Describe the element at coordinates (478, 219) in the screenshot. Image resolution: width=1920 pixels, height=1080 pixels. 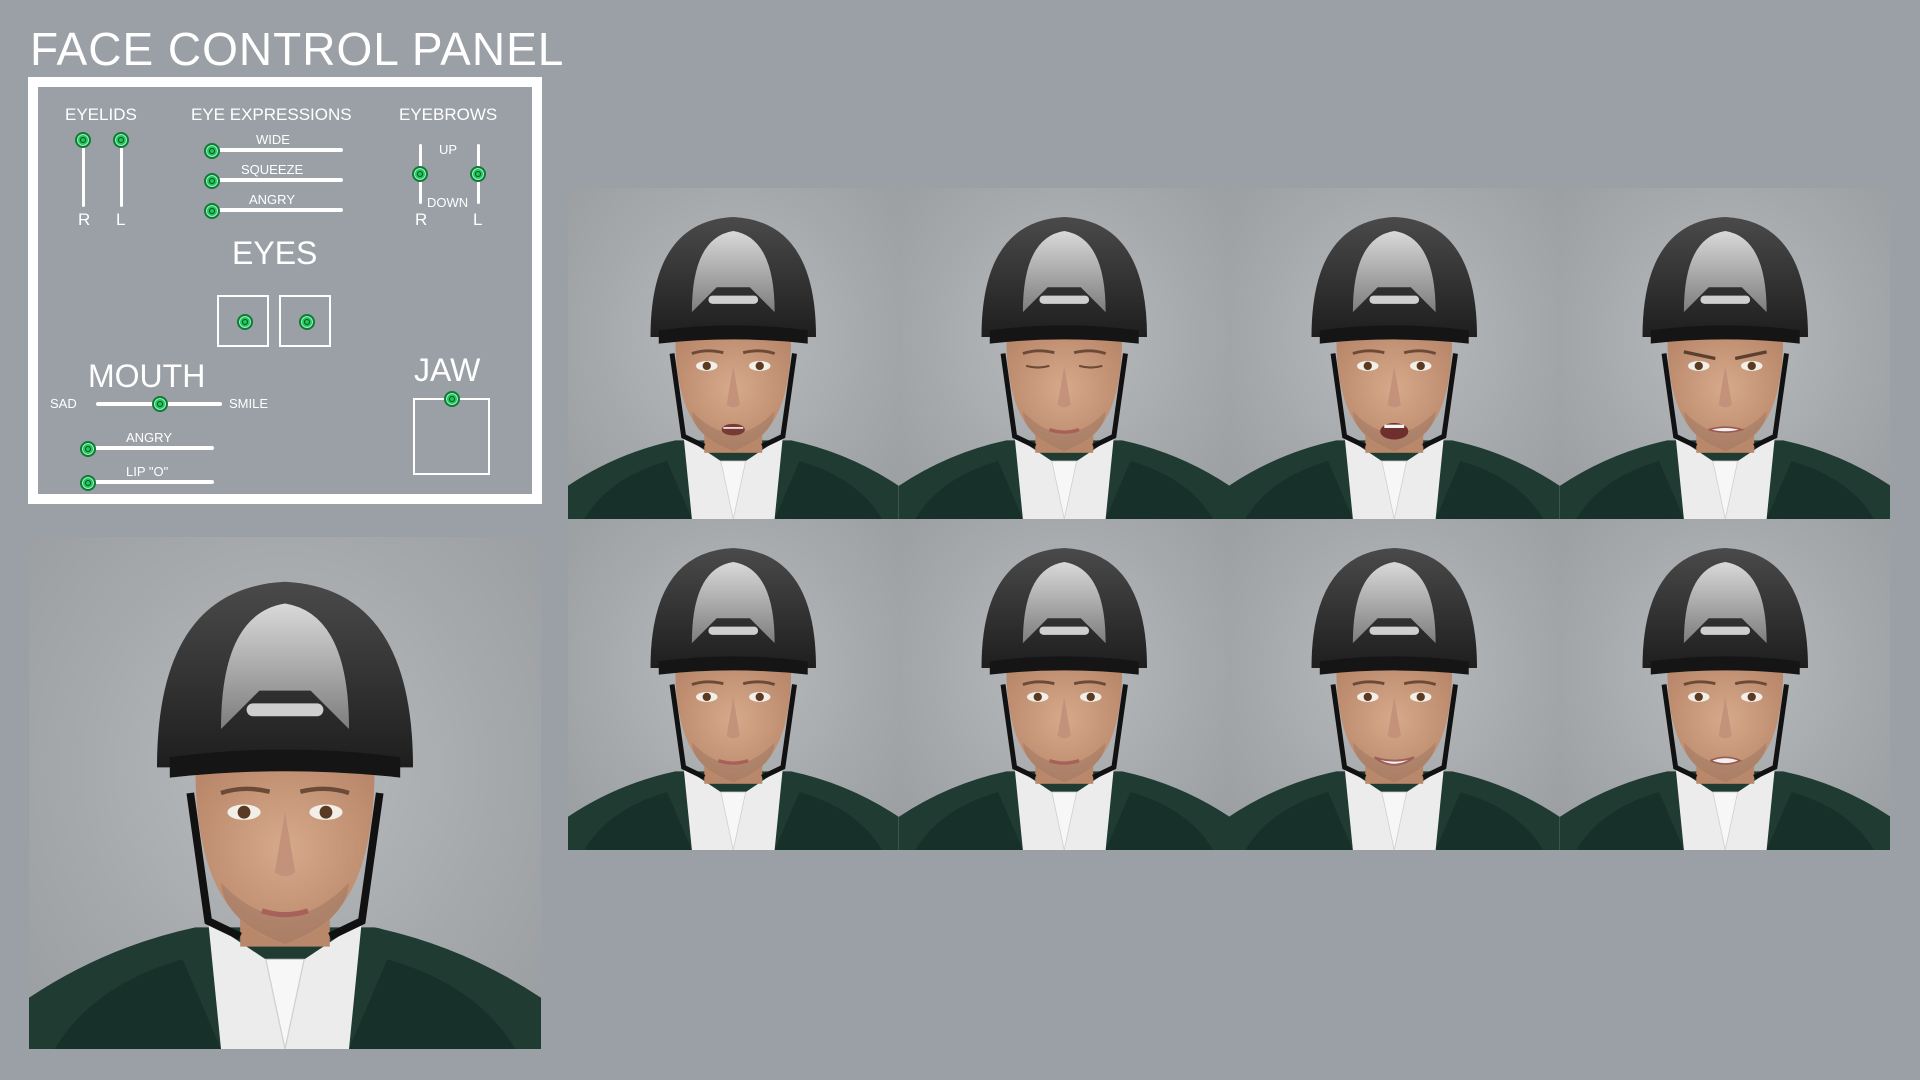
I see `eyebrow-left-label: L` at that location.